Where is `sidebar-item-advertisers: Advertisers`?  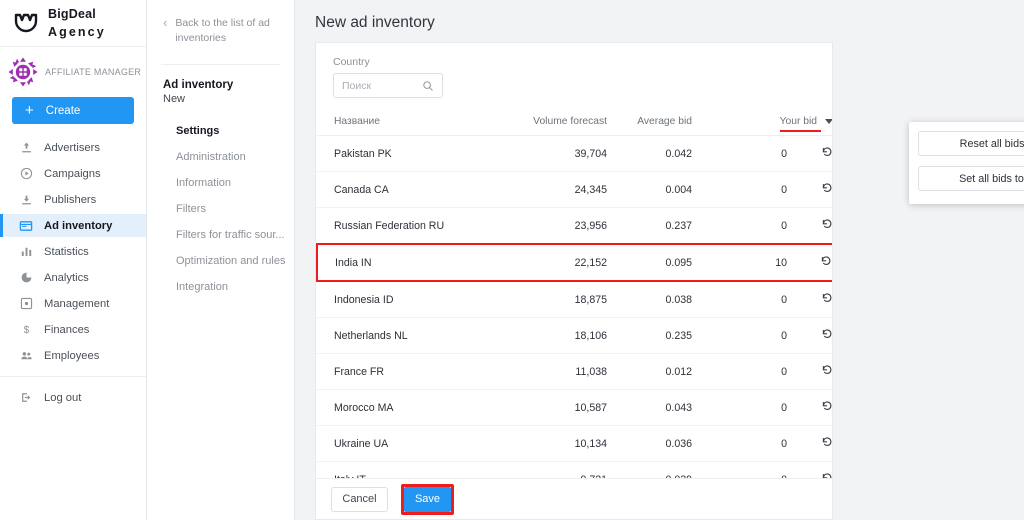
sidebar-item-advertisers: Advertisers is located at coordinates (73, 147).